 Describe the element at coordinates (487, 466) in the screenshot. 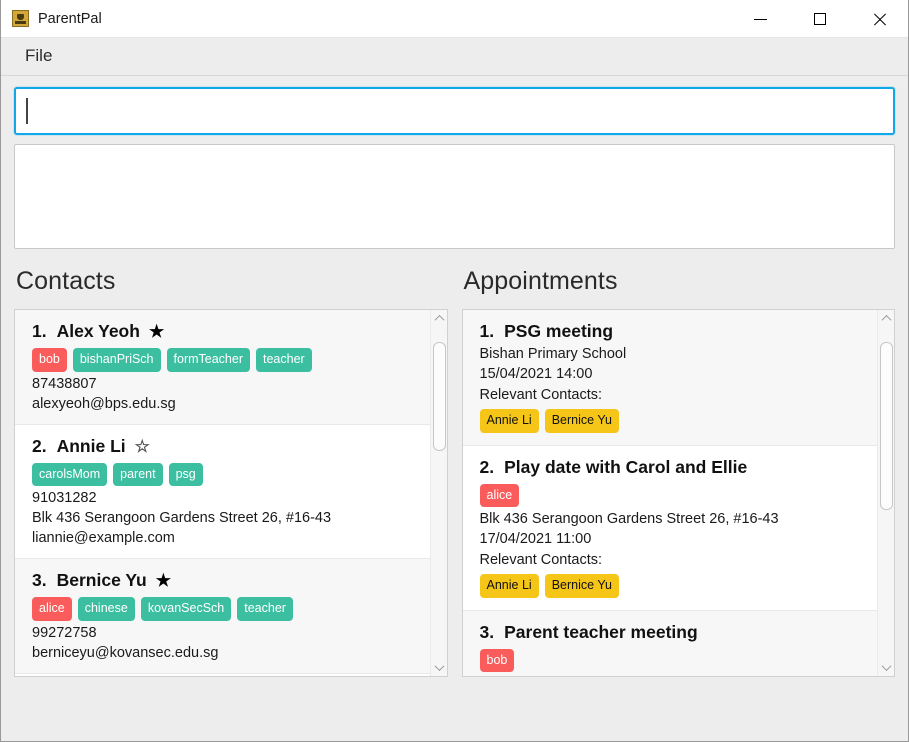

I see `appointment-card-index: 2.` at that location.